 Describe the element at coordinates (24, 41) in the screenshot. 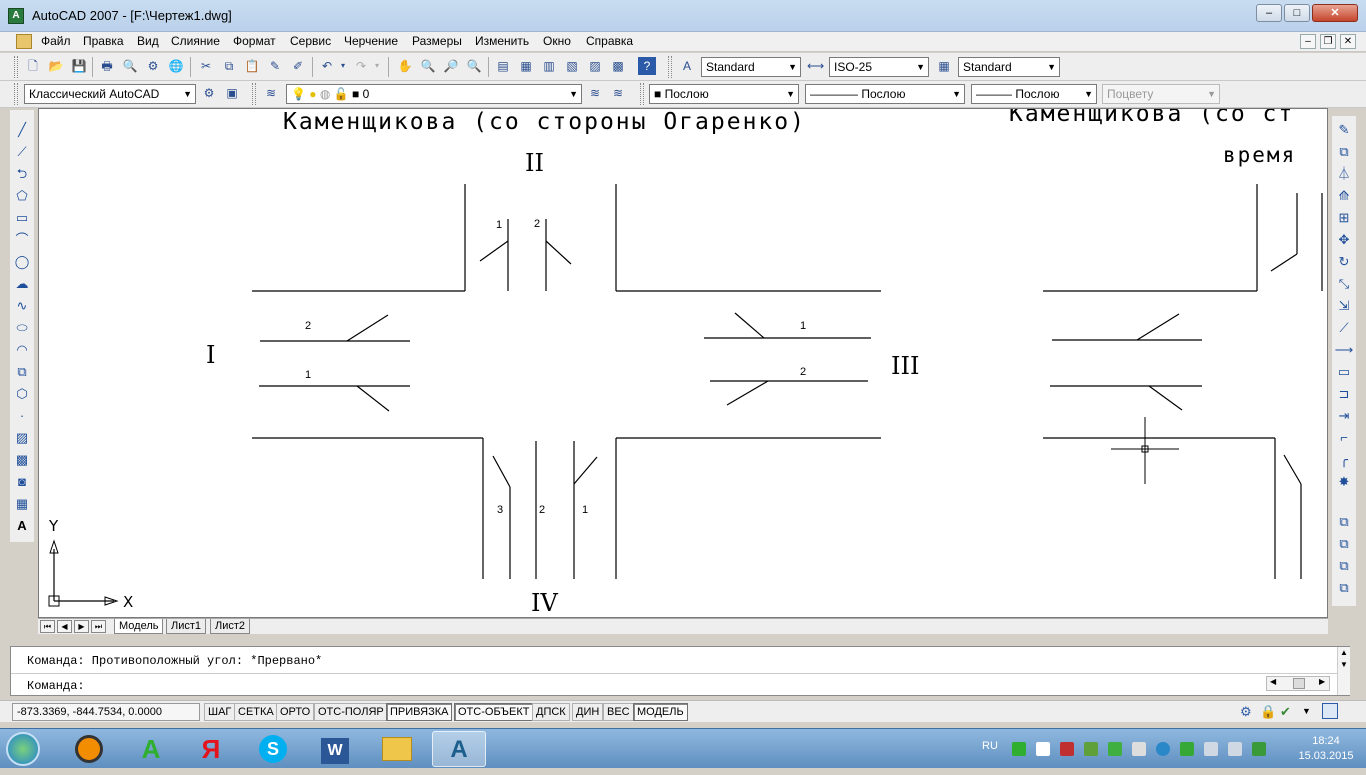

I see `document-icon` at that location.